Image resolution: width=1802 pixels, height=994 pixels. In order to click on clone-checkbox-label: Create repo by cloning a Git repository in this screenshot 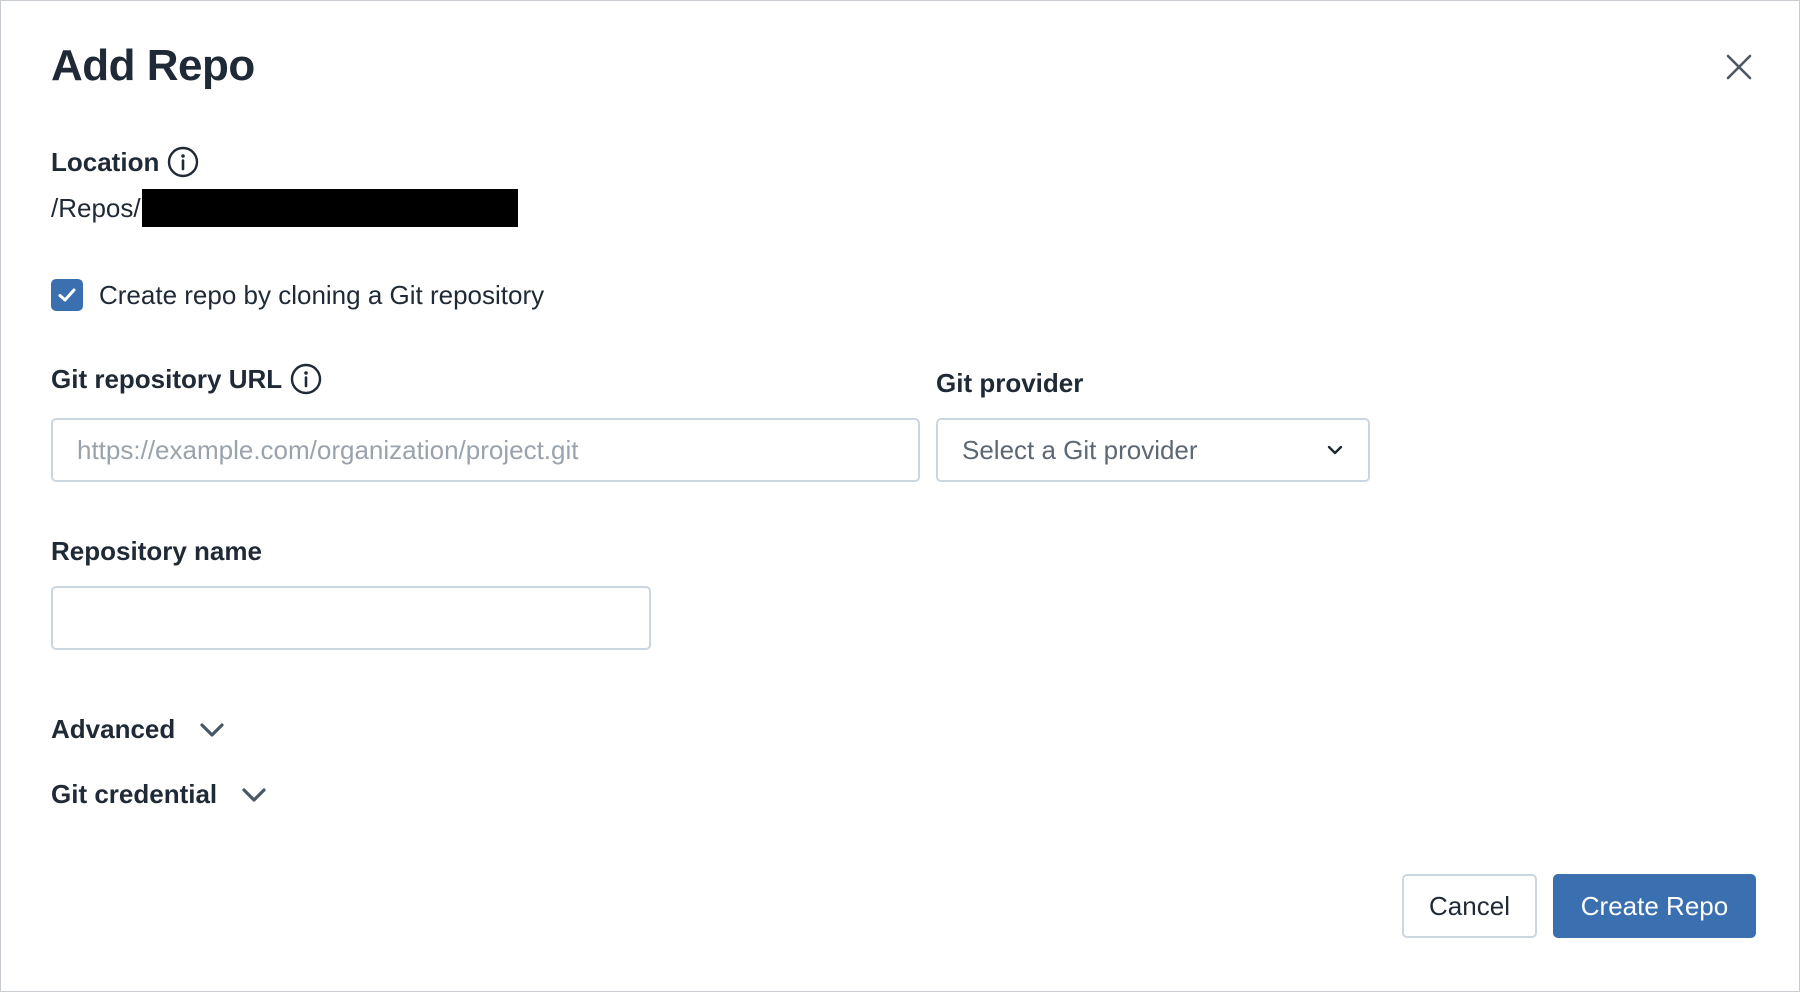, I will do `click(322, 294)`.